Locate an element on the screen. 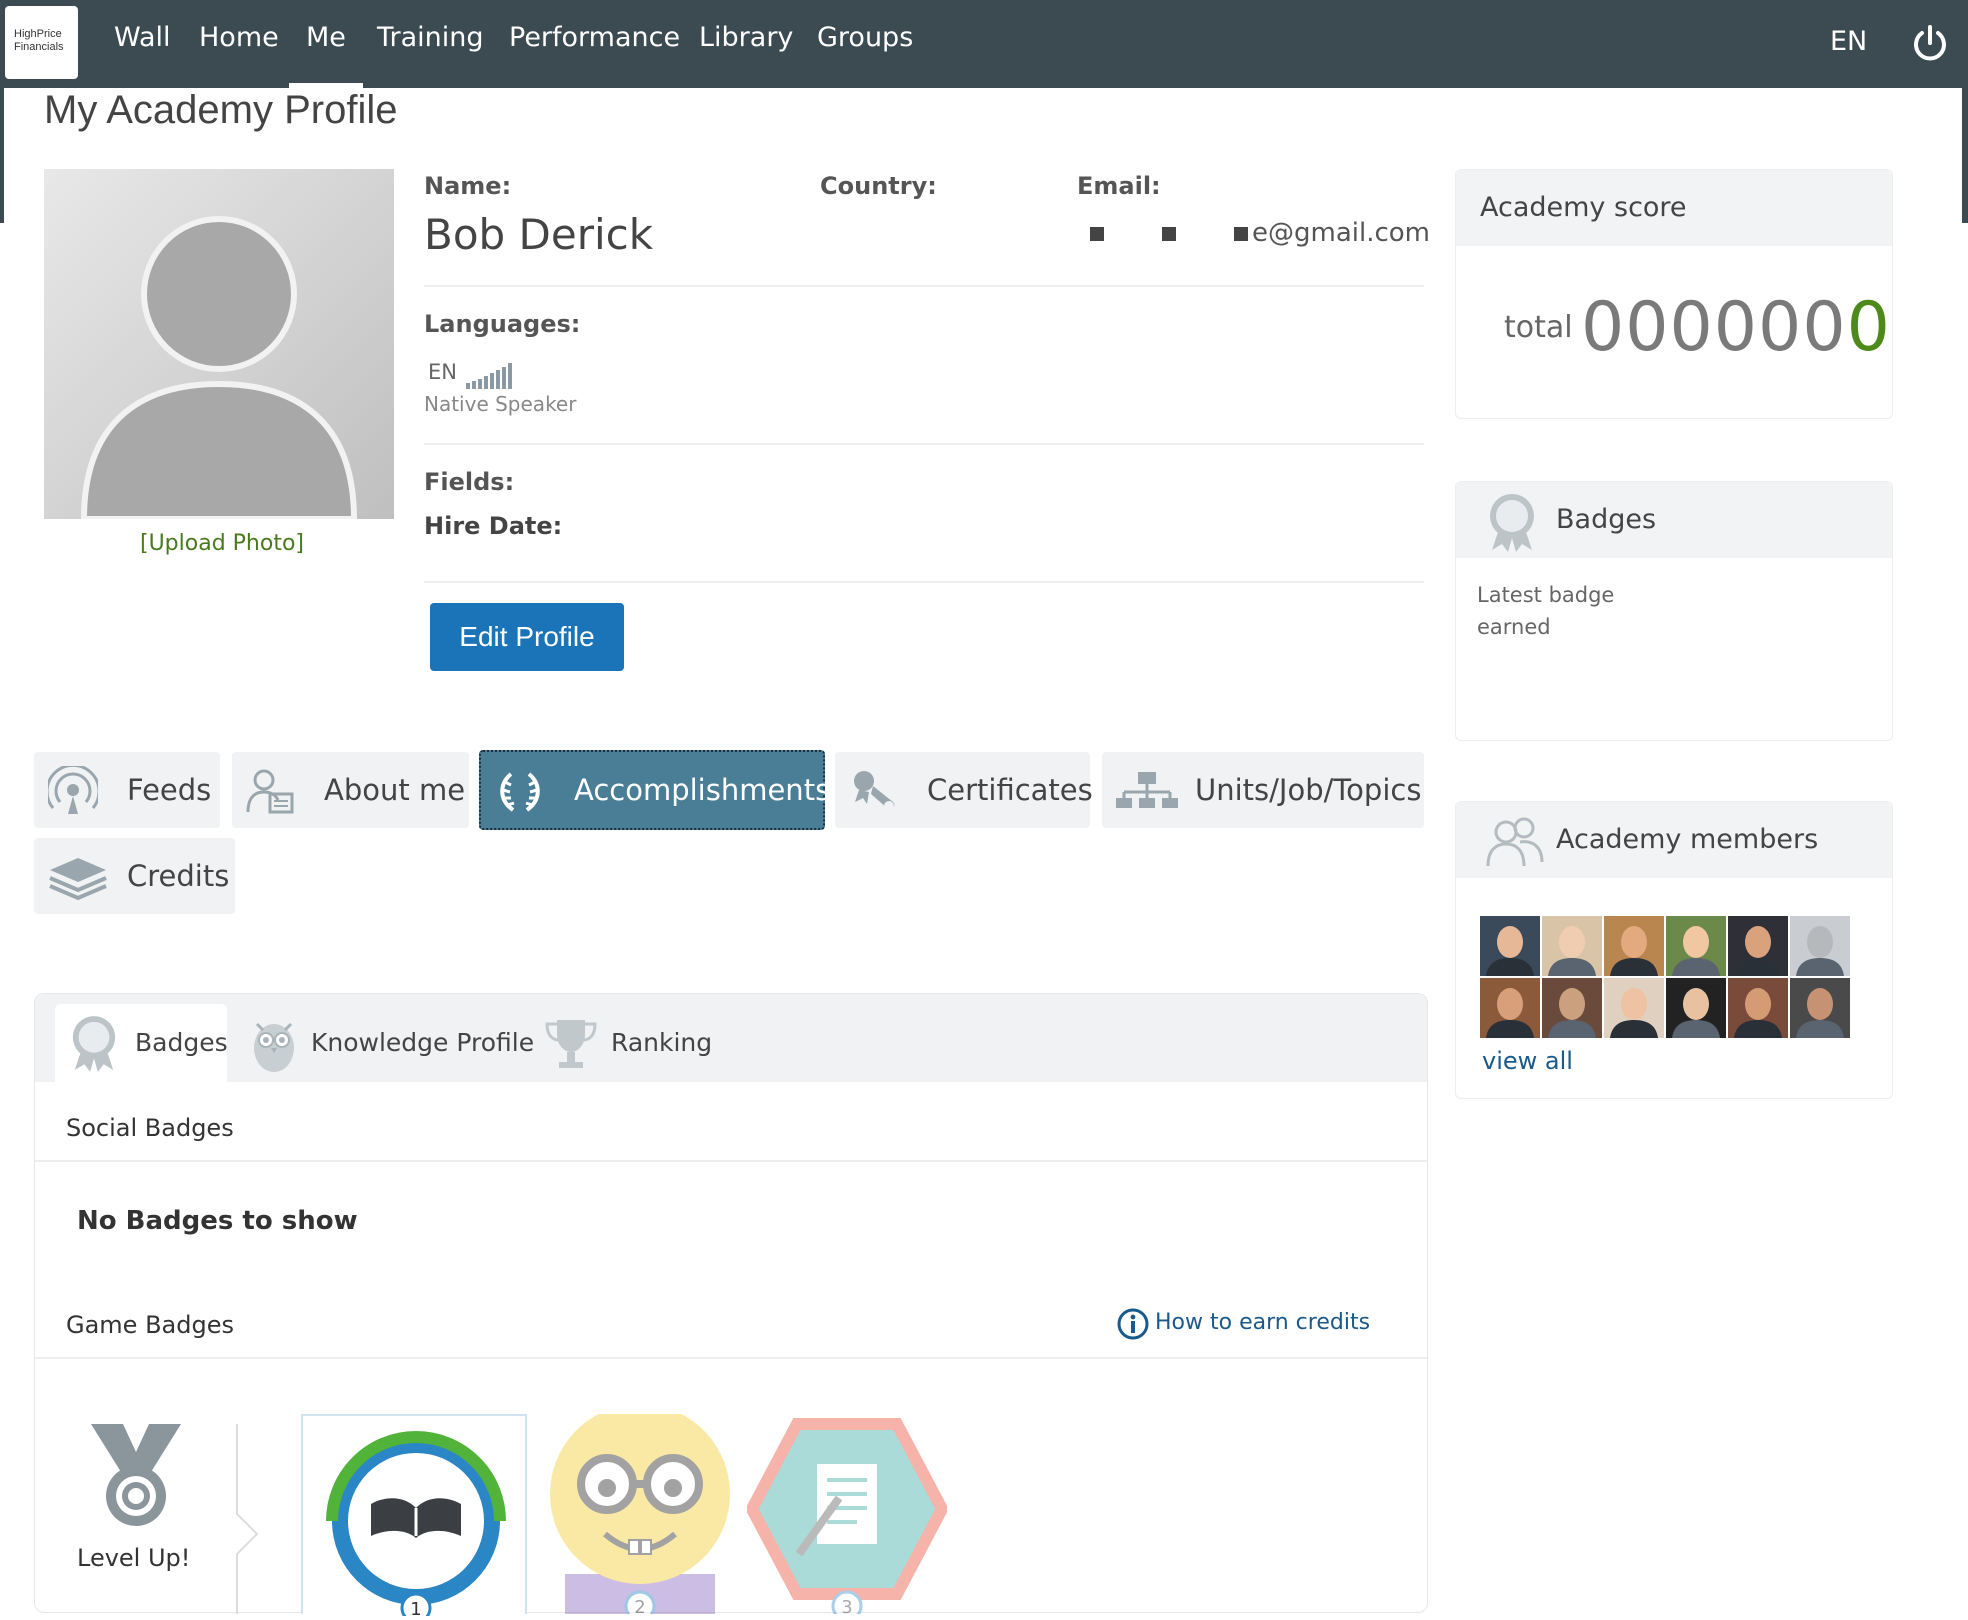  tab-about-me-label: About me is located at coordinates (395, 790).